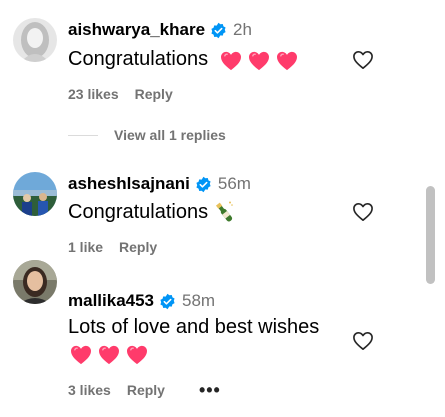  Describe the element at coordinates (136, 30) in the screenshot. I see `username: aishwarya_khare` at that location.